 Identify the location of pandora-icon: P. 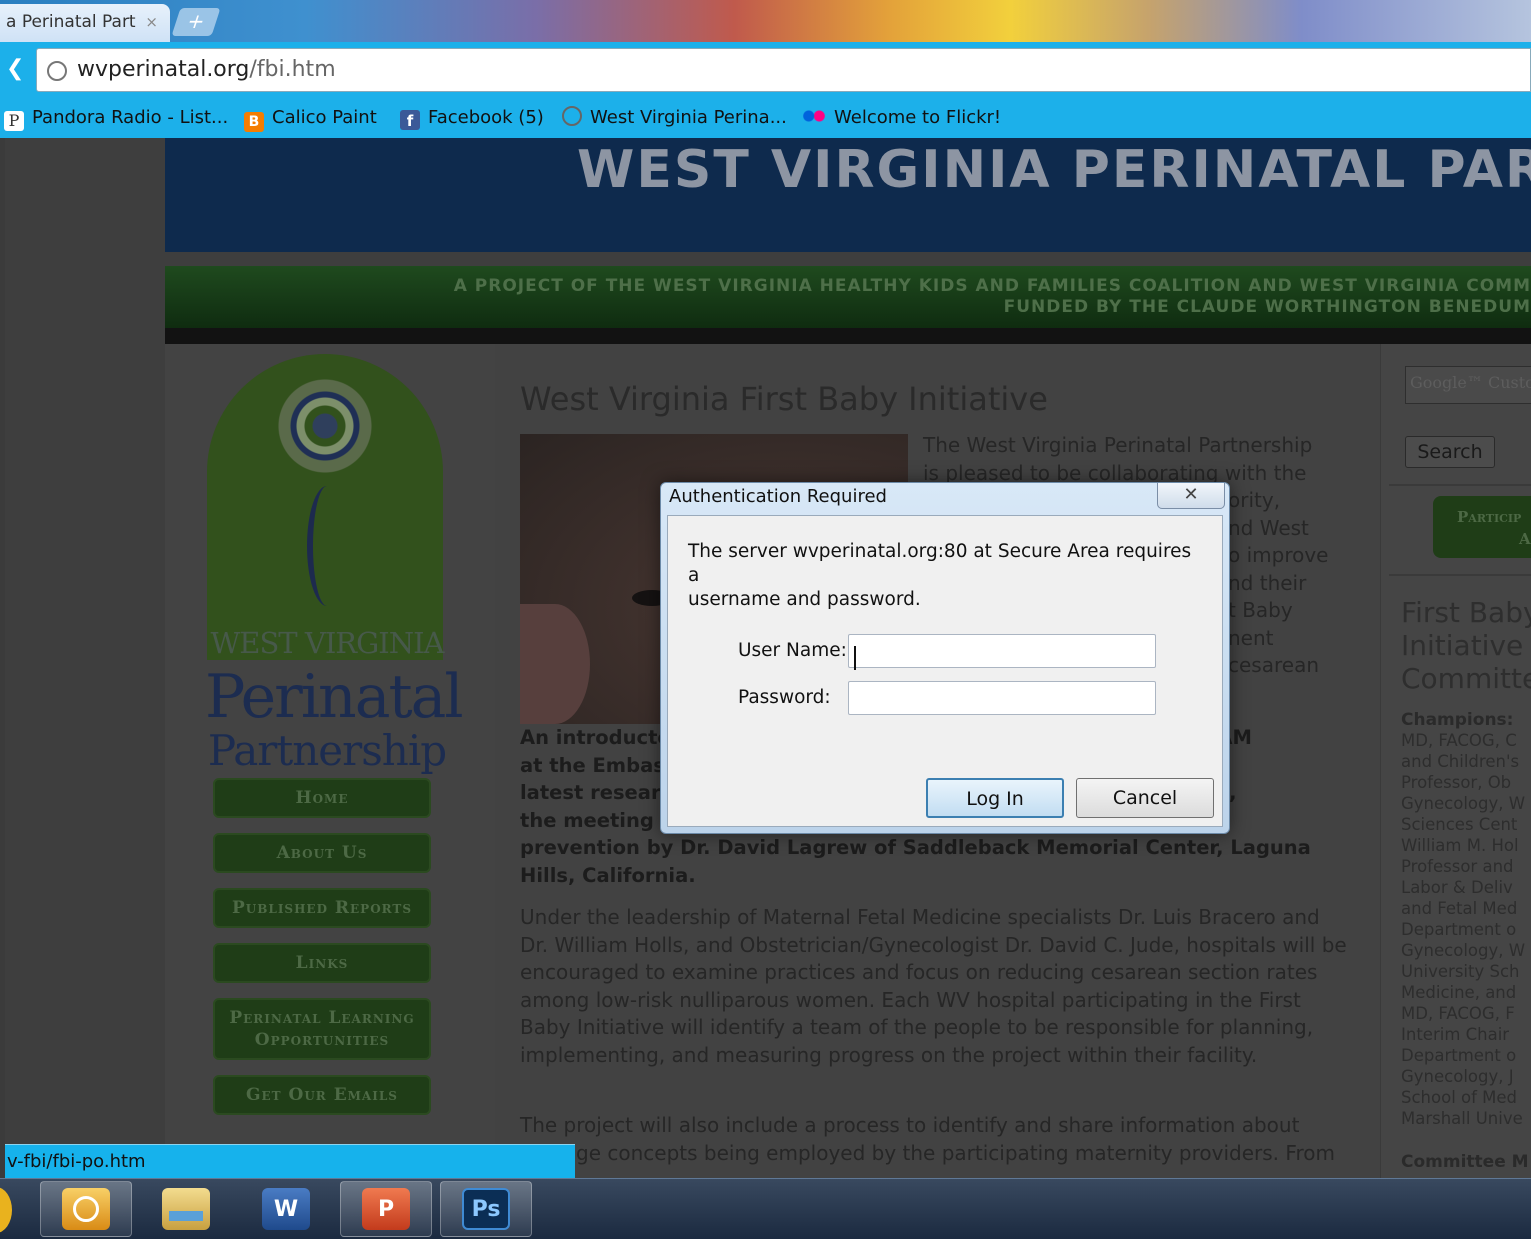
(14, 121).